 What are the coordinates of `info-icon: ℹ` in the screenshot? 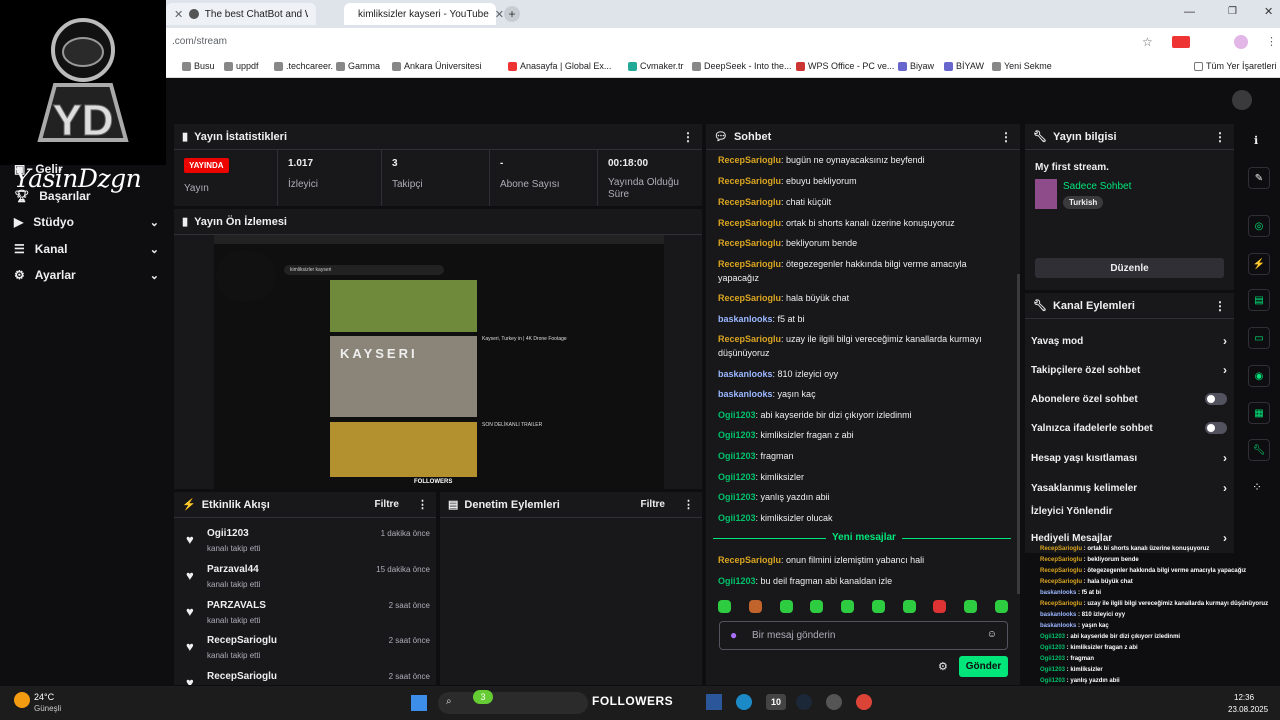 It's located at (1256, 140).